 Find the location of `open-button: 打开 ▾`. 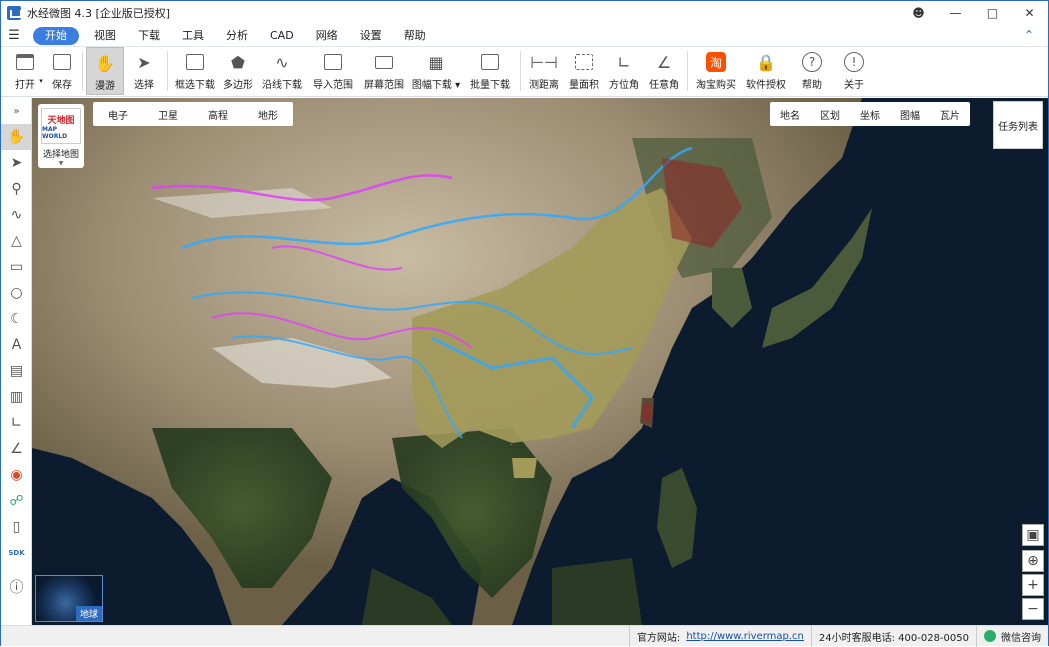

open-button: 打开 ▾ is located at coordinates (25, 71).